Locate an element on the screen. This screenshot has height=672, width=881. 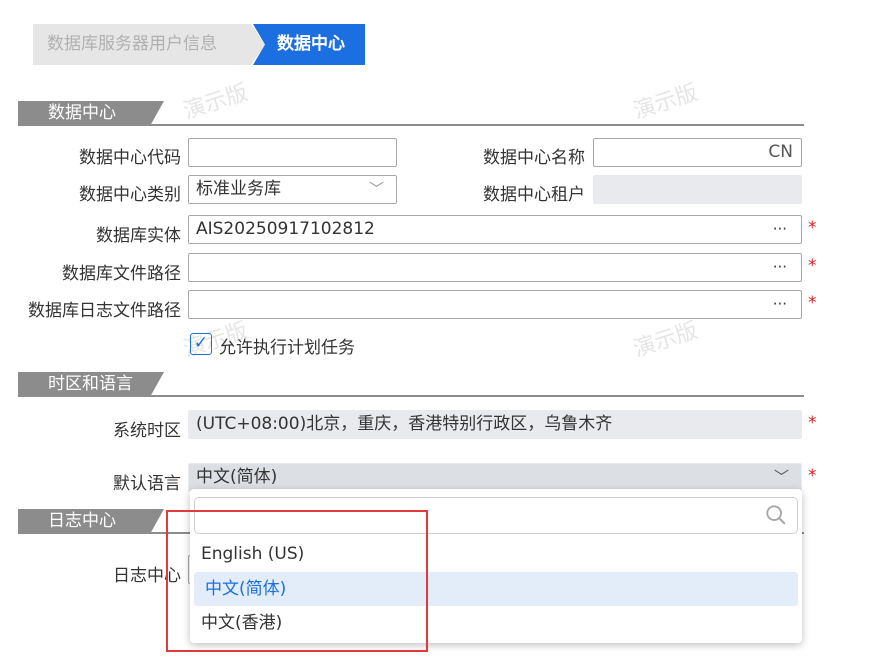
dc-type-select: 标准业务库 ﹀ is located at coordinates (292, 189).